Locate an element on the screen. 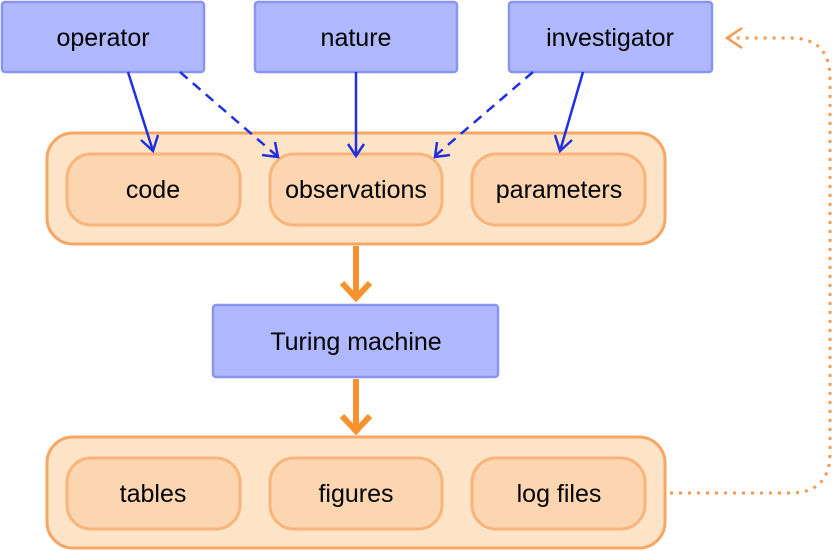 The image size is (835, 551). arrow-inputs-turing is located at coordinates (356, 274).